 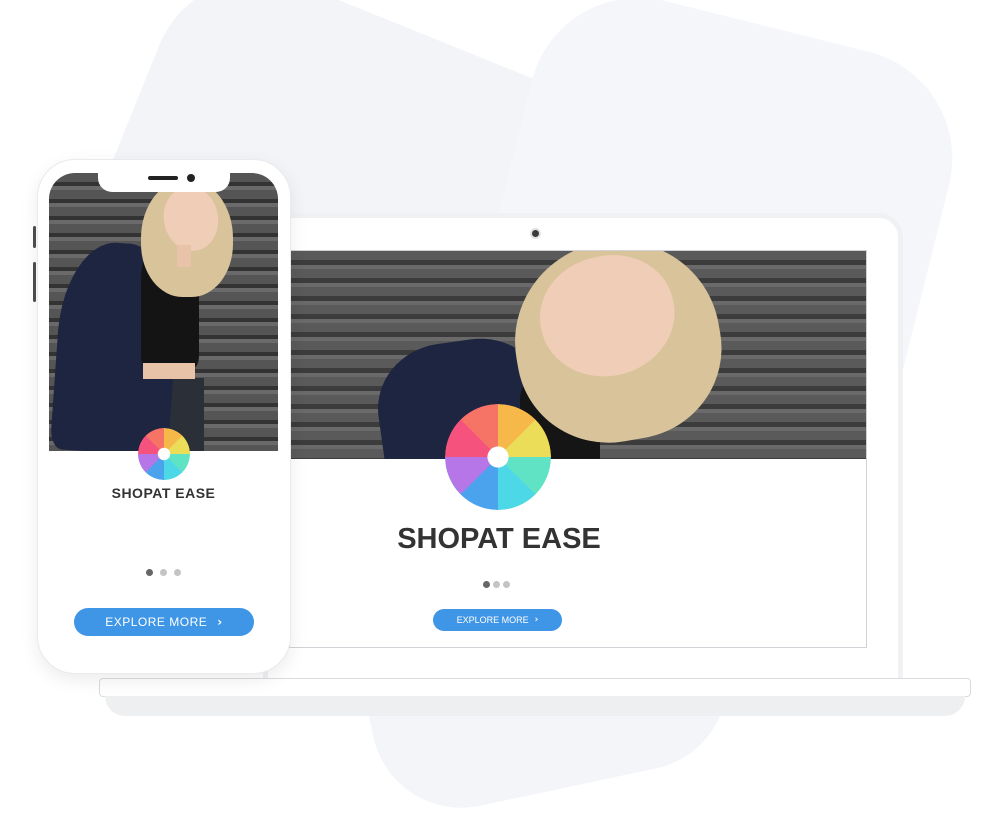 I want to click on phone-screen: SHOPAT EASE EXPLORE MORE ›, so click(x=163, y=418).